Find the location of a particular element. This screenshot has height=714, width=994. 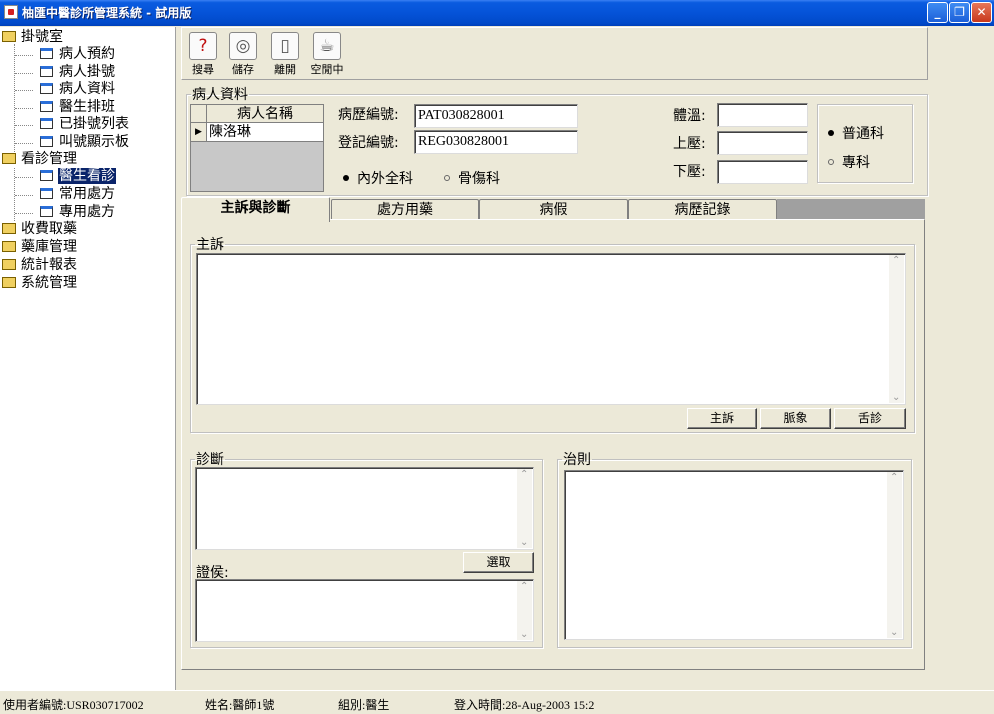

tree-item-doctor-schedule: 醫生排班 is located at coordinates (78, 107).